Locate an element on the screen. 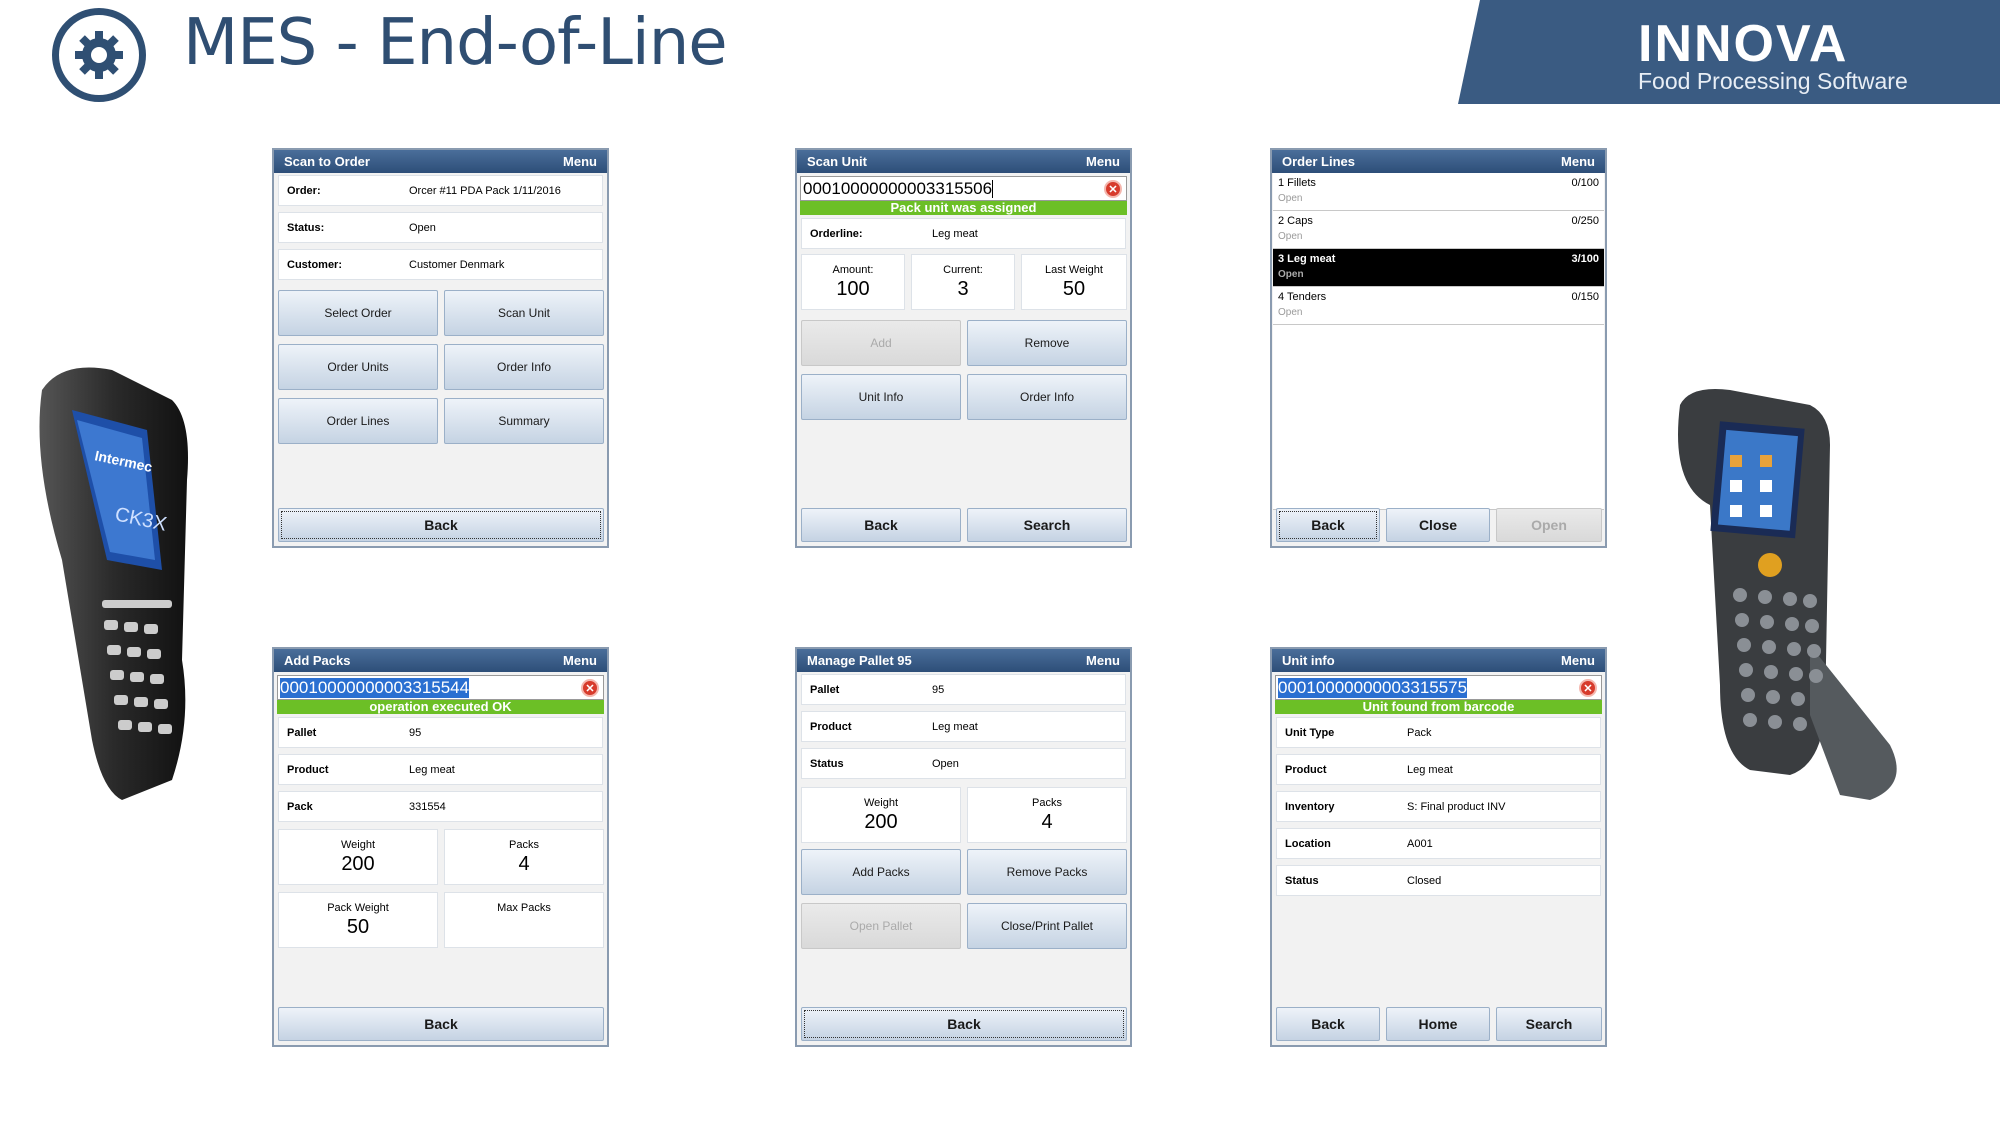 The width and height of the screenshot is (2000, 1125). line-name: 1 Fillets is located at coordinates (1297, 183).